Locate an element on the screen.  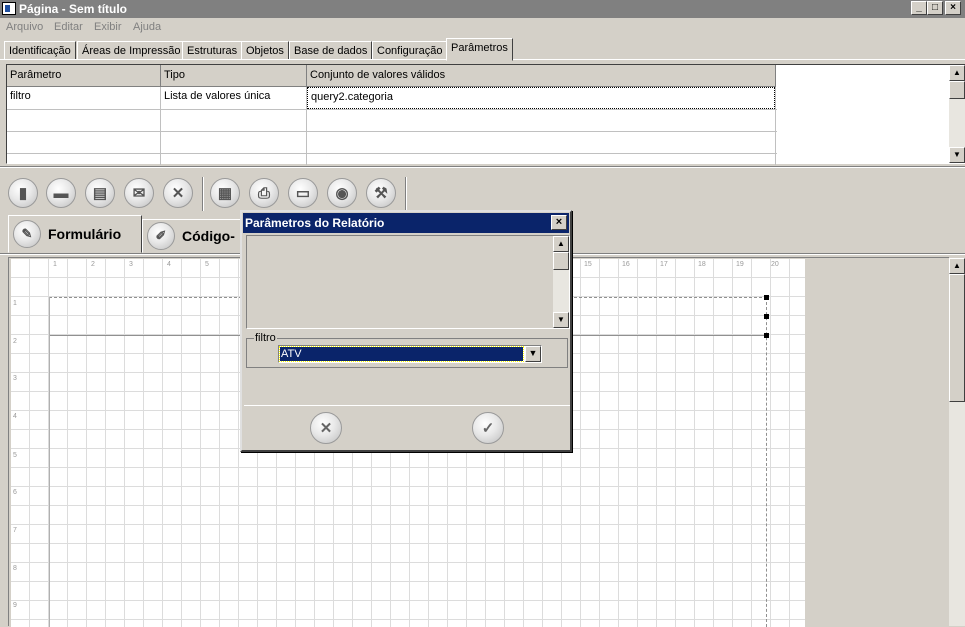
filtro-select: ATV ▼ is located at coordinates (410, 354).